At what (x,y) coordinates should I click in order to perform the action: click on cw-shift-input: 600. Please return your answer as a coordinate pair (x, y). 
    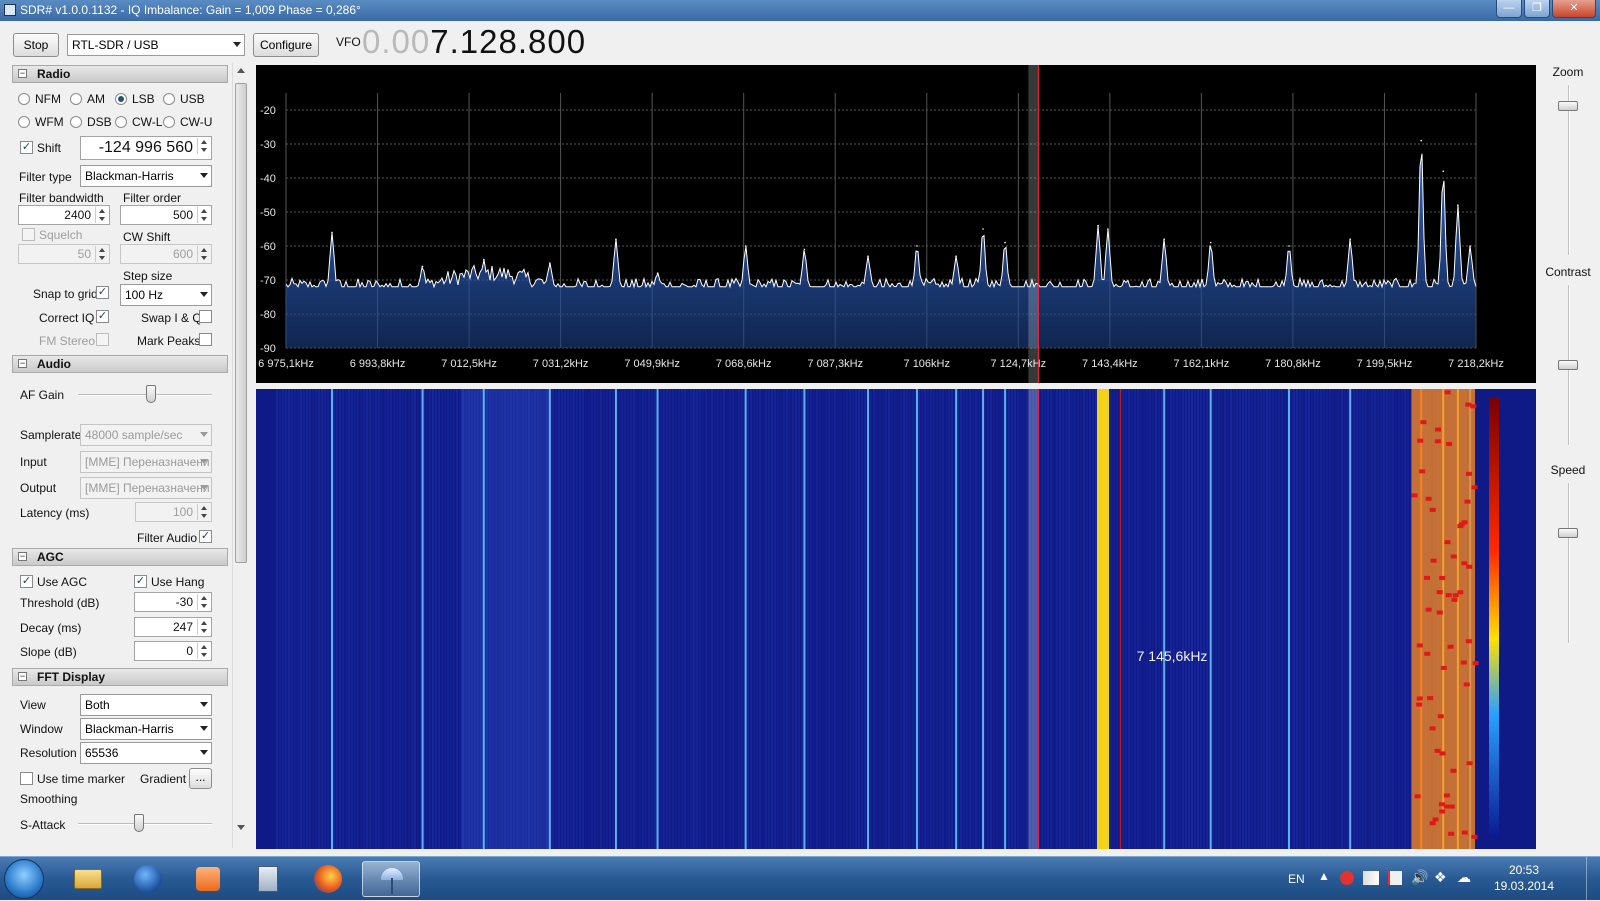
    Looking at the image, I should click on (166, 254).